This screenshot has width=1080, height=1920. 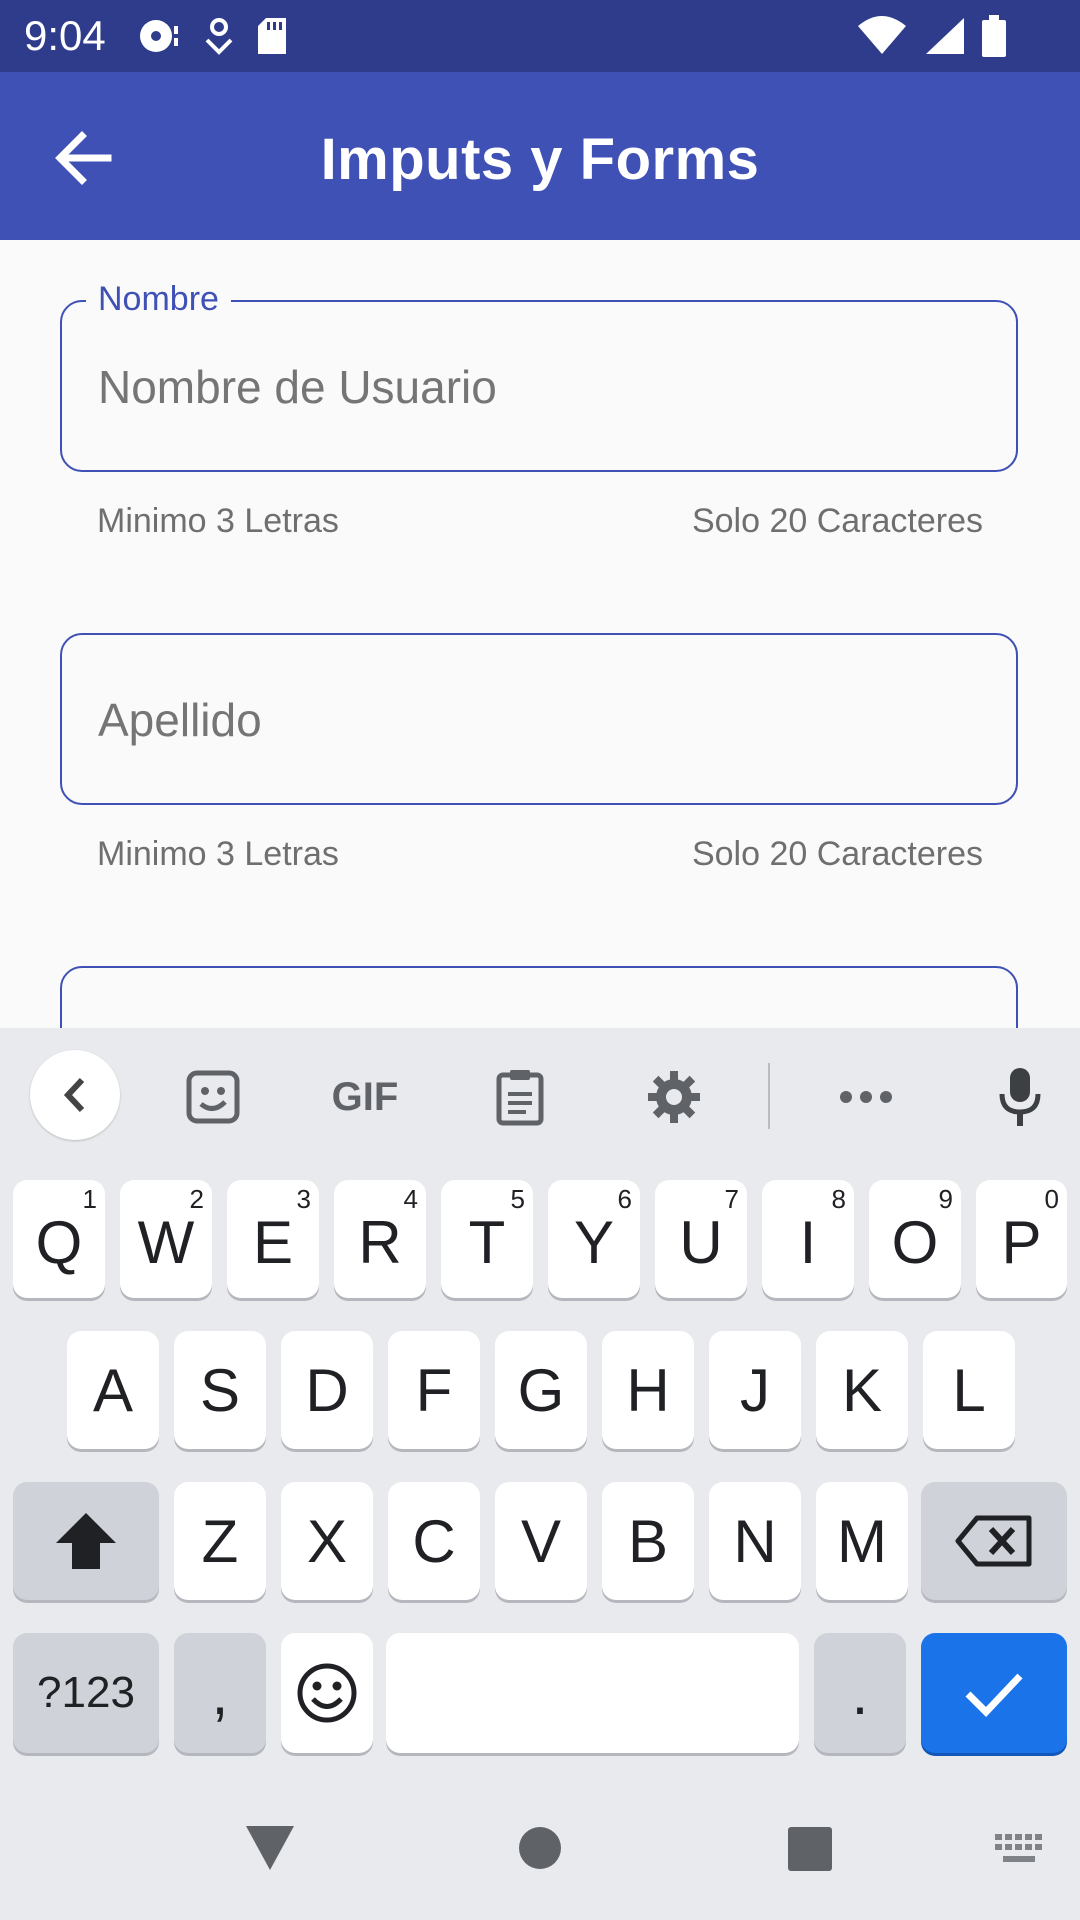 I want to click on toolbar-divider, so click(x=769, y=1096).